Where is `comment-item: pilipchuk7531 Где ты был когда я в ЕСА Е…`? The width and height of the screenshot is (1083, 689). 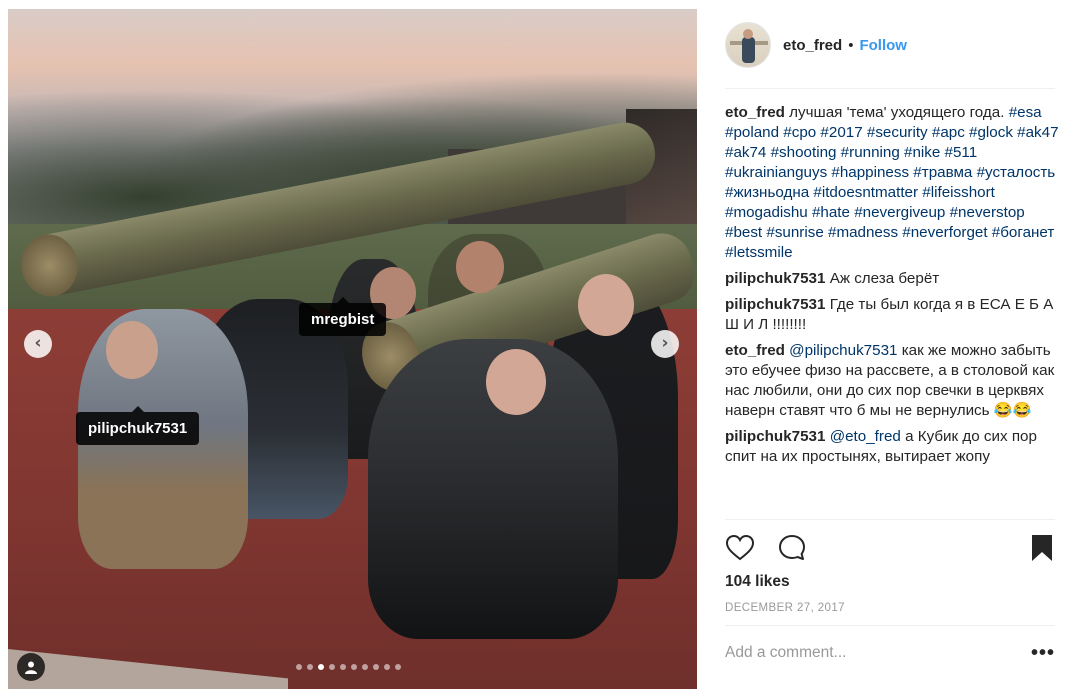
comment-item: pilipchuk7531 Где ты был когда я в ЕСА Е… is located at coordinates (895, 315).